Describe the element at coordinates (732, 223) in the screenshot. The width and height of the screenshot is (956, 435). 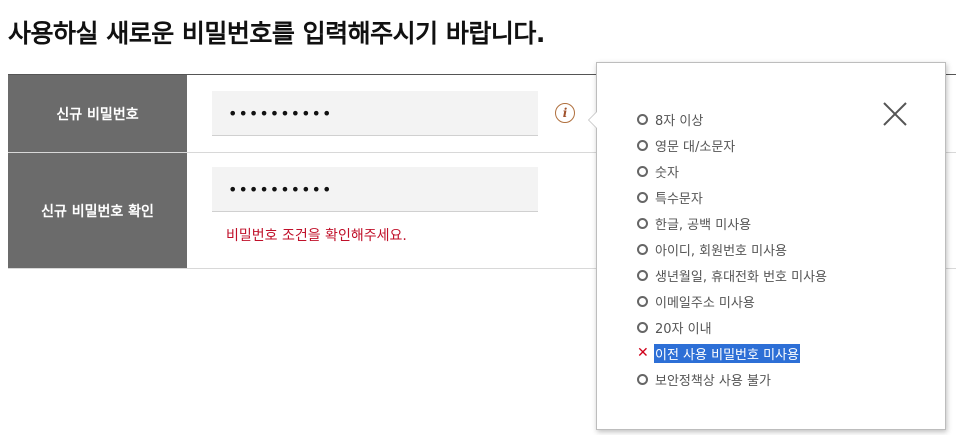
I see `rule-item: 한글, 공백 미사용` at that location.